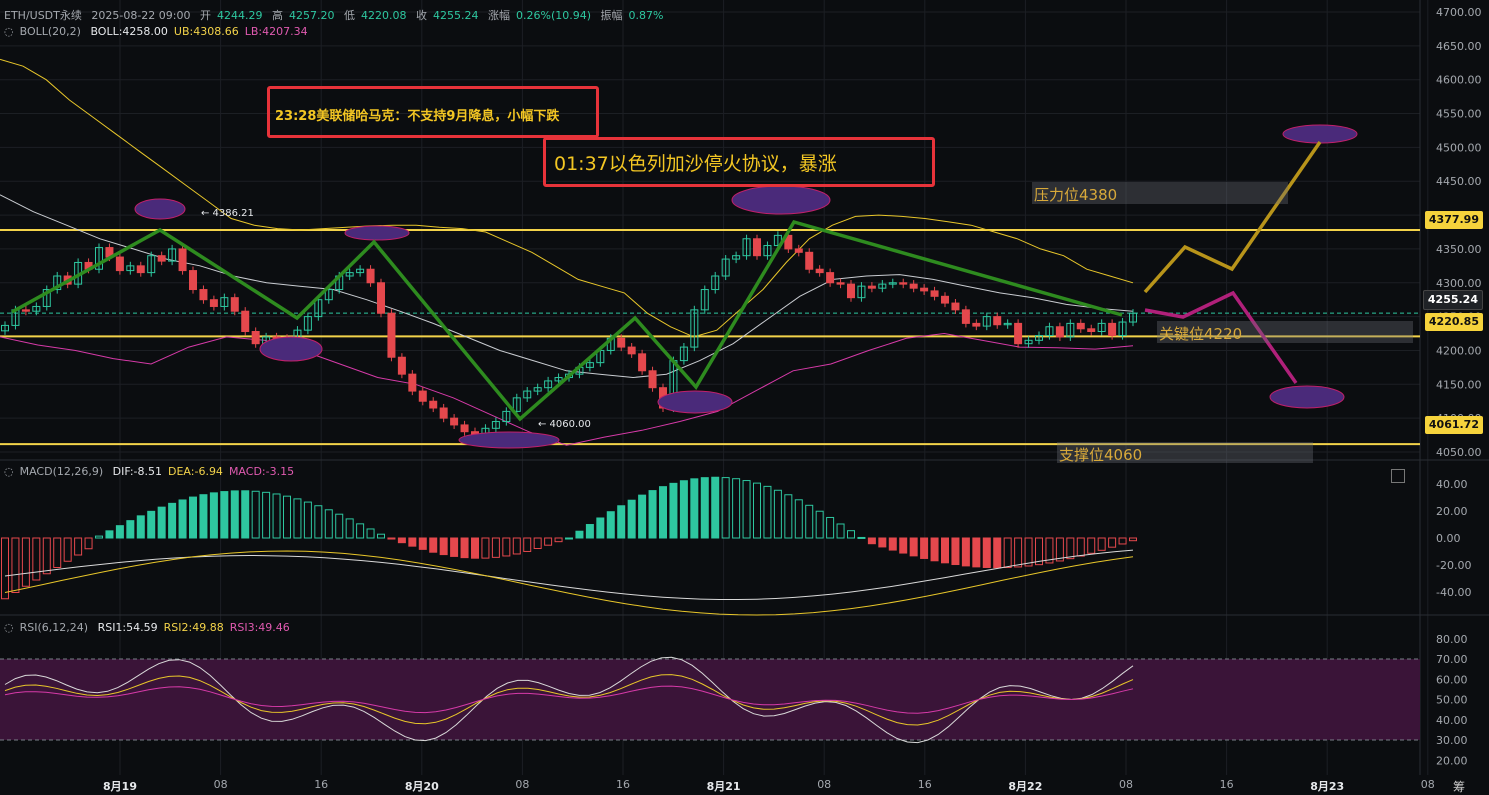 The image size is (1489, 795). Describe the element at coordinates (1232, 217) in the screenshot. I see `bullish-projection` at that location.